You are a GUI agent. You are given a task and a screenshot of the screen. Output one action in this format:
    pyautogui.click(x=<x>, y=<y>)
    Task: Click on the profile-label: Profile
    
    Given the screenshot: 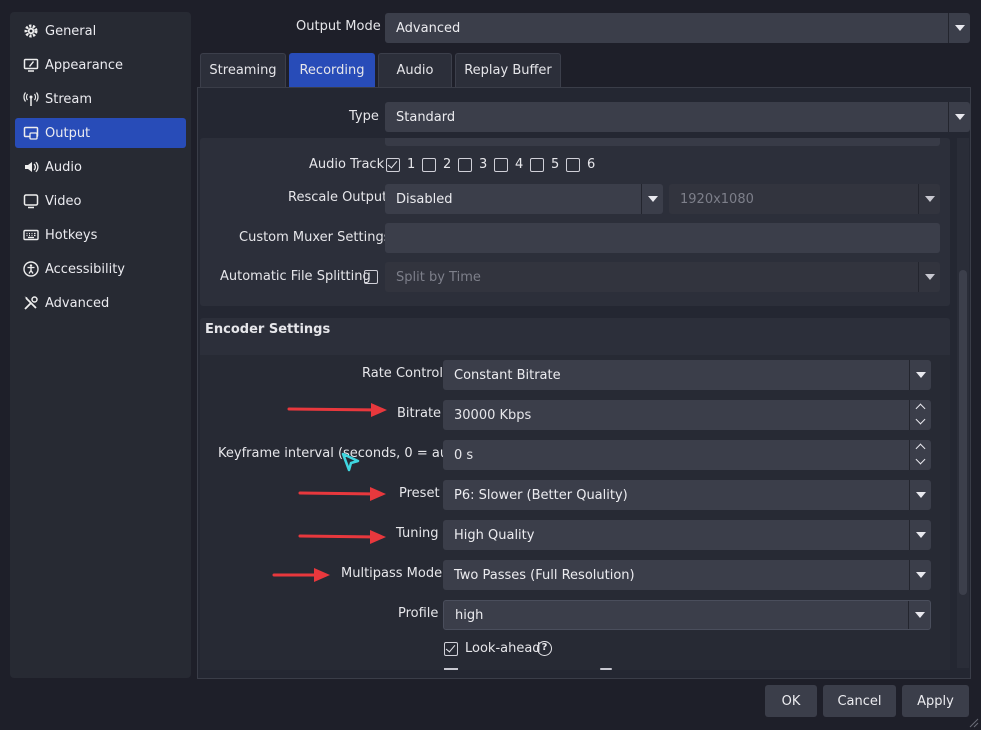 What is the action you would take?
    pyautogui.click(x=418, y=613)
    